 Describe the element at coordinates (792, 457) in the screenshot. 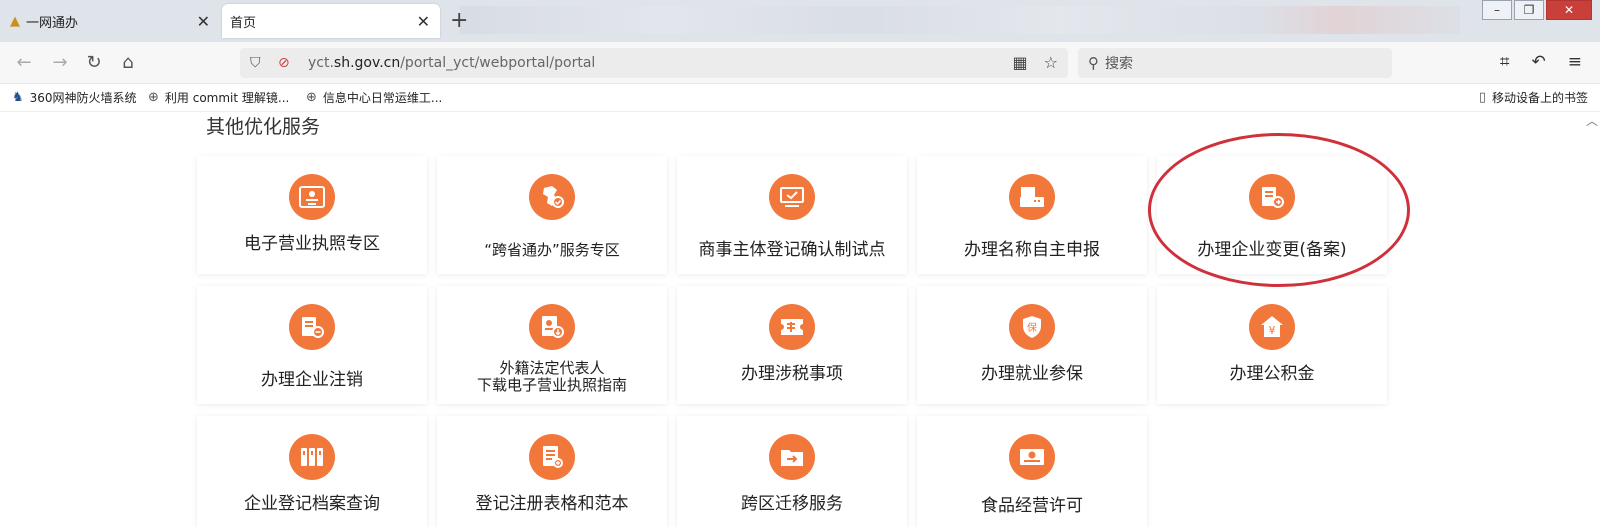

I see `folder-arrow-icon` at that location.